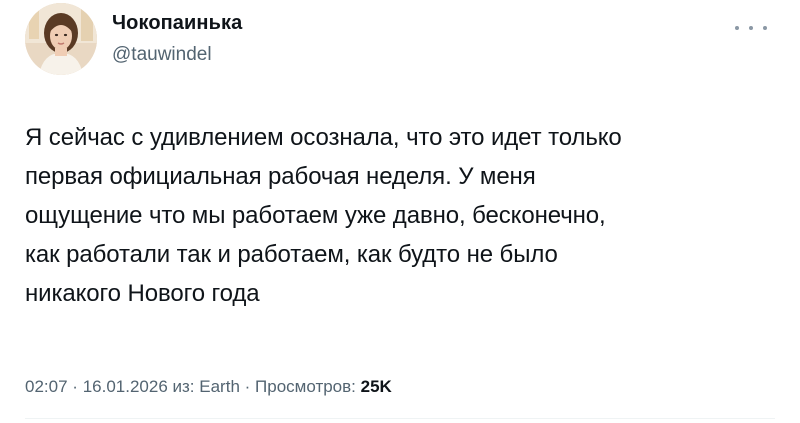  What do you see at coordinates (125, 386) in the screenshot?
I see `tweet-date: 16.01.2026` at bounding box center [125, 386].